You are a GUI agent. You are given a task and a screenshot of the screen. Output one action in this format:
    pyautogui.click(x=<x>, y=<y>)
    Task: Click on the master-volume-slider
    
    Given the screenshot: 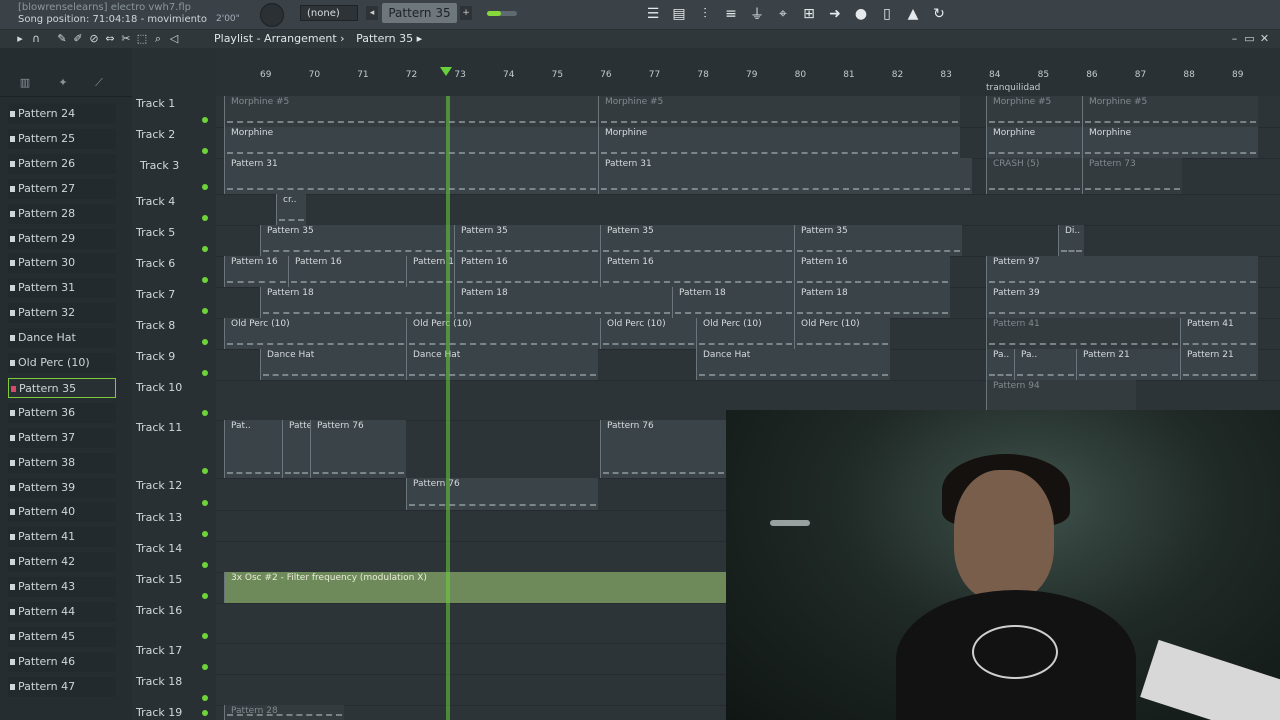 What is the action you would take?
    pyautogui.click(x=502, y=13)
    